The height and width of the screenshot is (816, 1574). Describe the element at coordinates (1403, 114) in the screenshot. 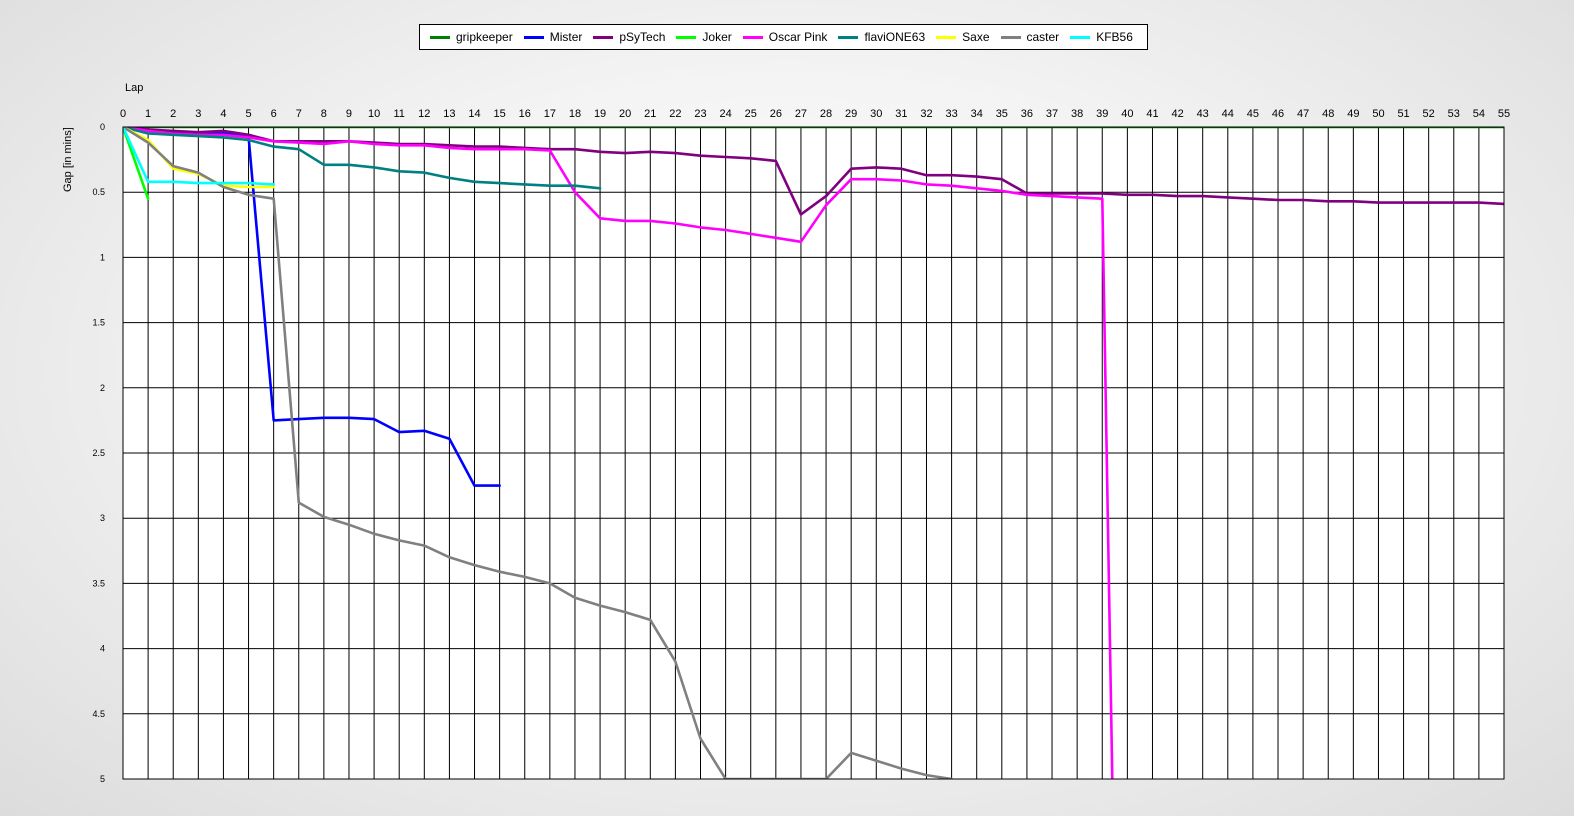

I see `x-tick-label: 51` at that location.